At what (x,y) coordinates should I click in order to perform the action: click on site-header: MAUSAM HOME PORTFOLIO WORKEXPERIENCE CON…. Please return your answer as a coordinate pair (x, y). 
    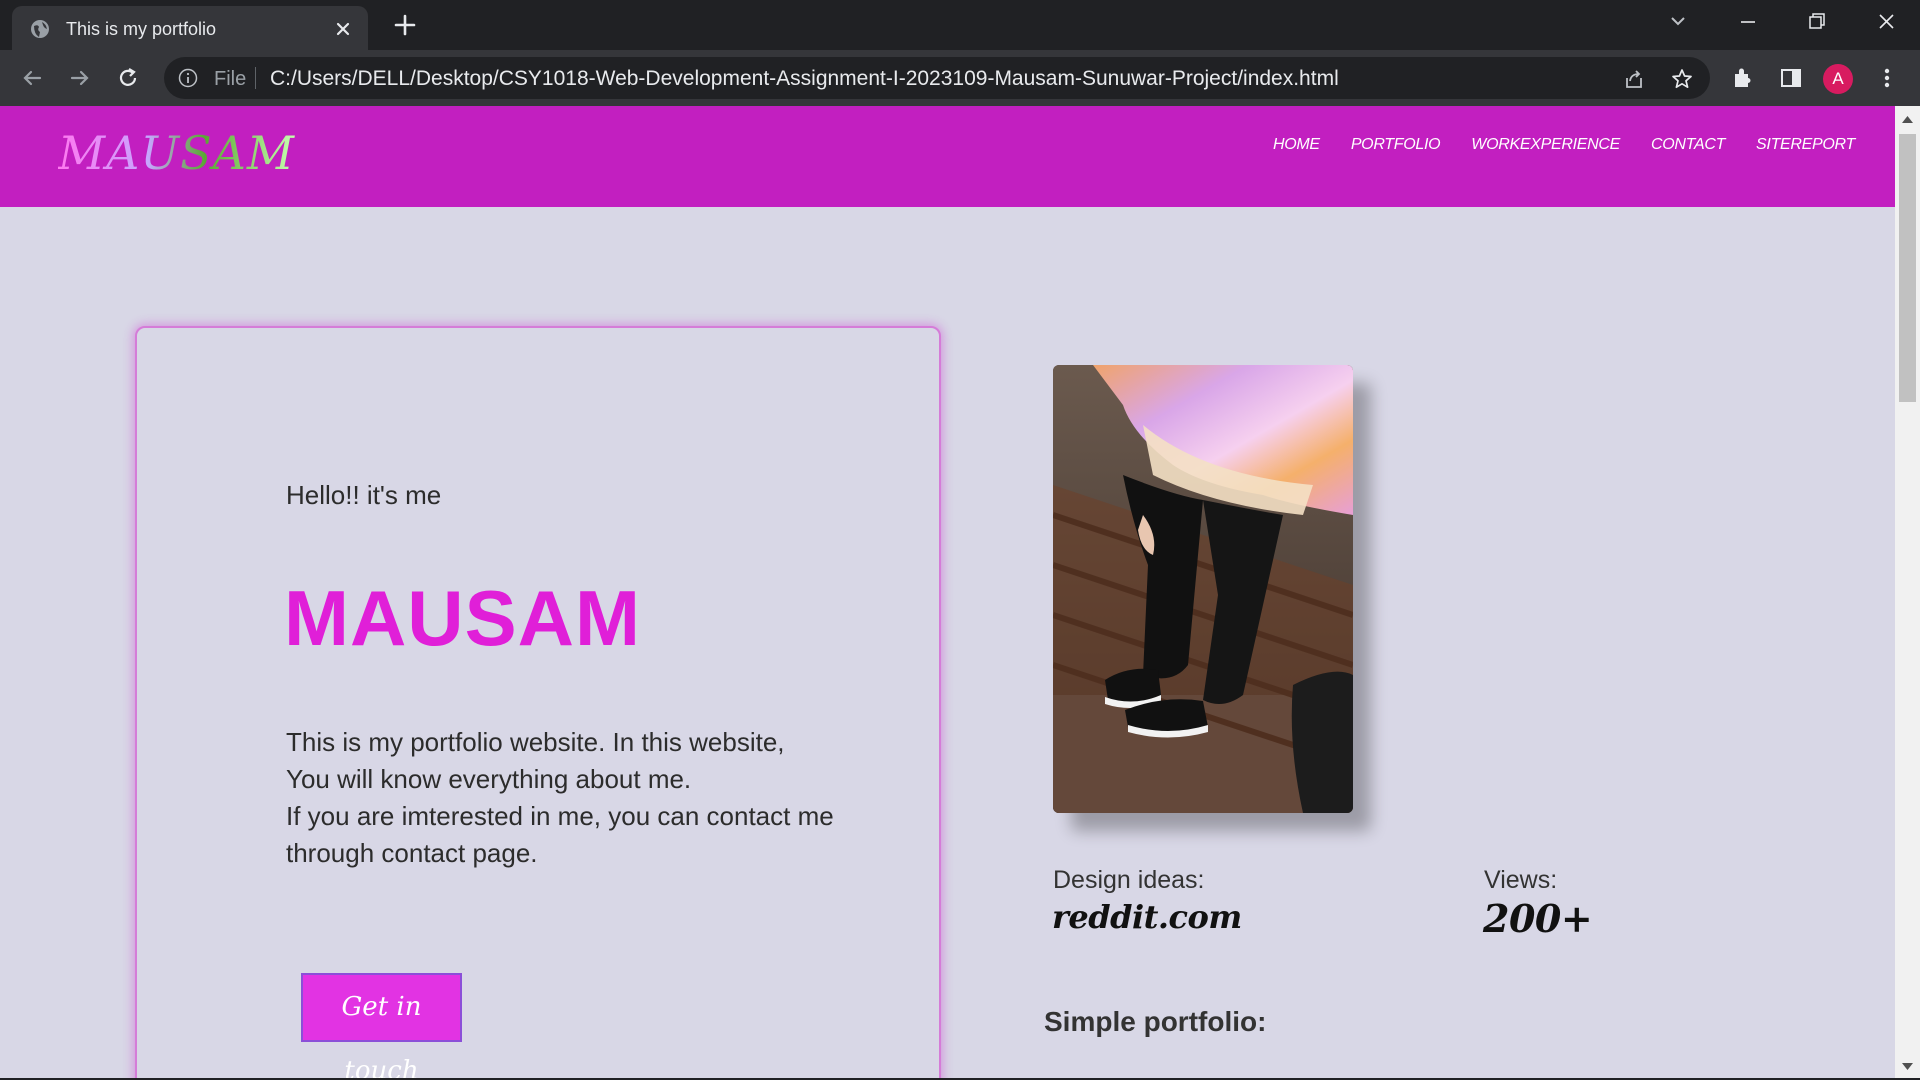
    Looking at the image, I should click on (947, 156).